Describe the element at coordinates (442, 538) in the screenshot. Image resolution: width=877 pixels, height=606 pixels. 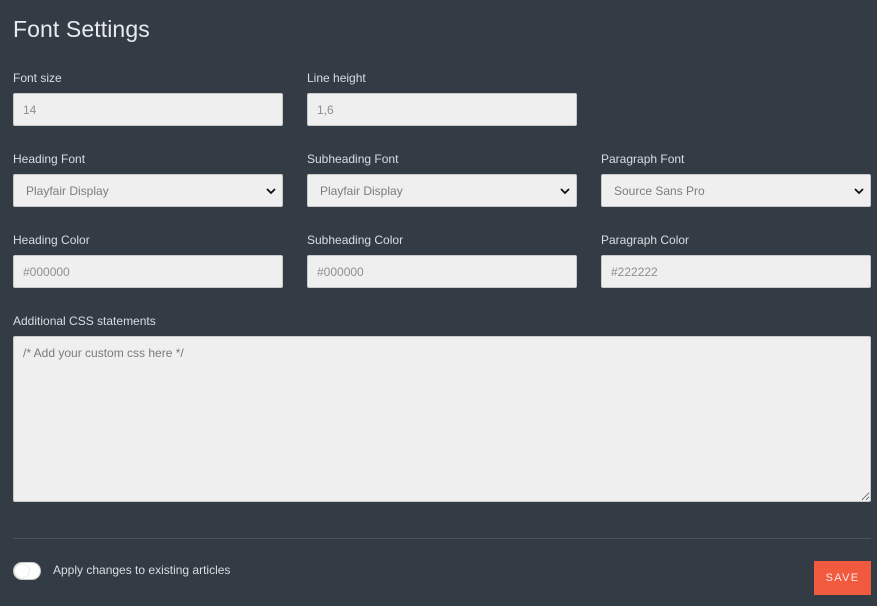
I see `divider` at that location.